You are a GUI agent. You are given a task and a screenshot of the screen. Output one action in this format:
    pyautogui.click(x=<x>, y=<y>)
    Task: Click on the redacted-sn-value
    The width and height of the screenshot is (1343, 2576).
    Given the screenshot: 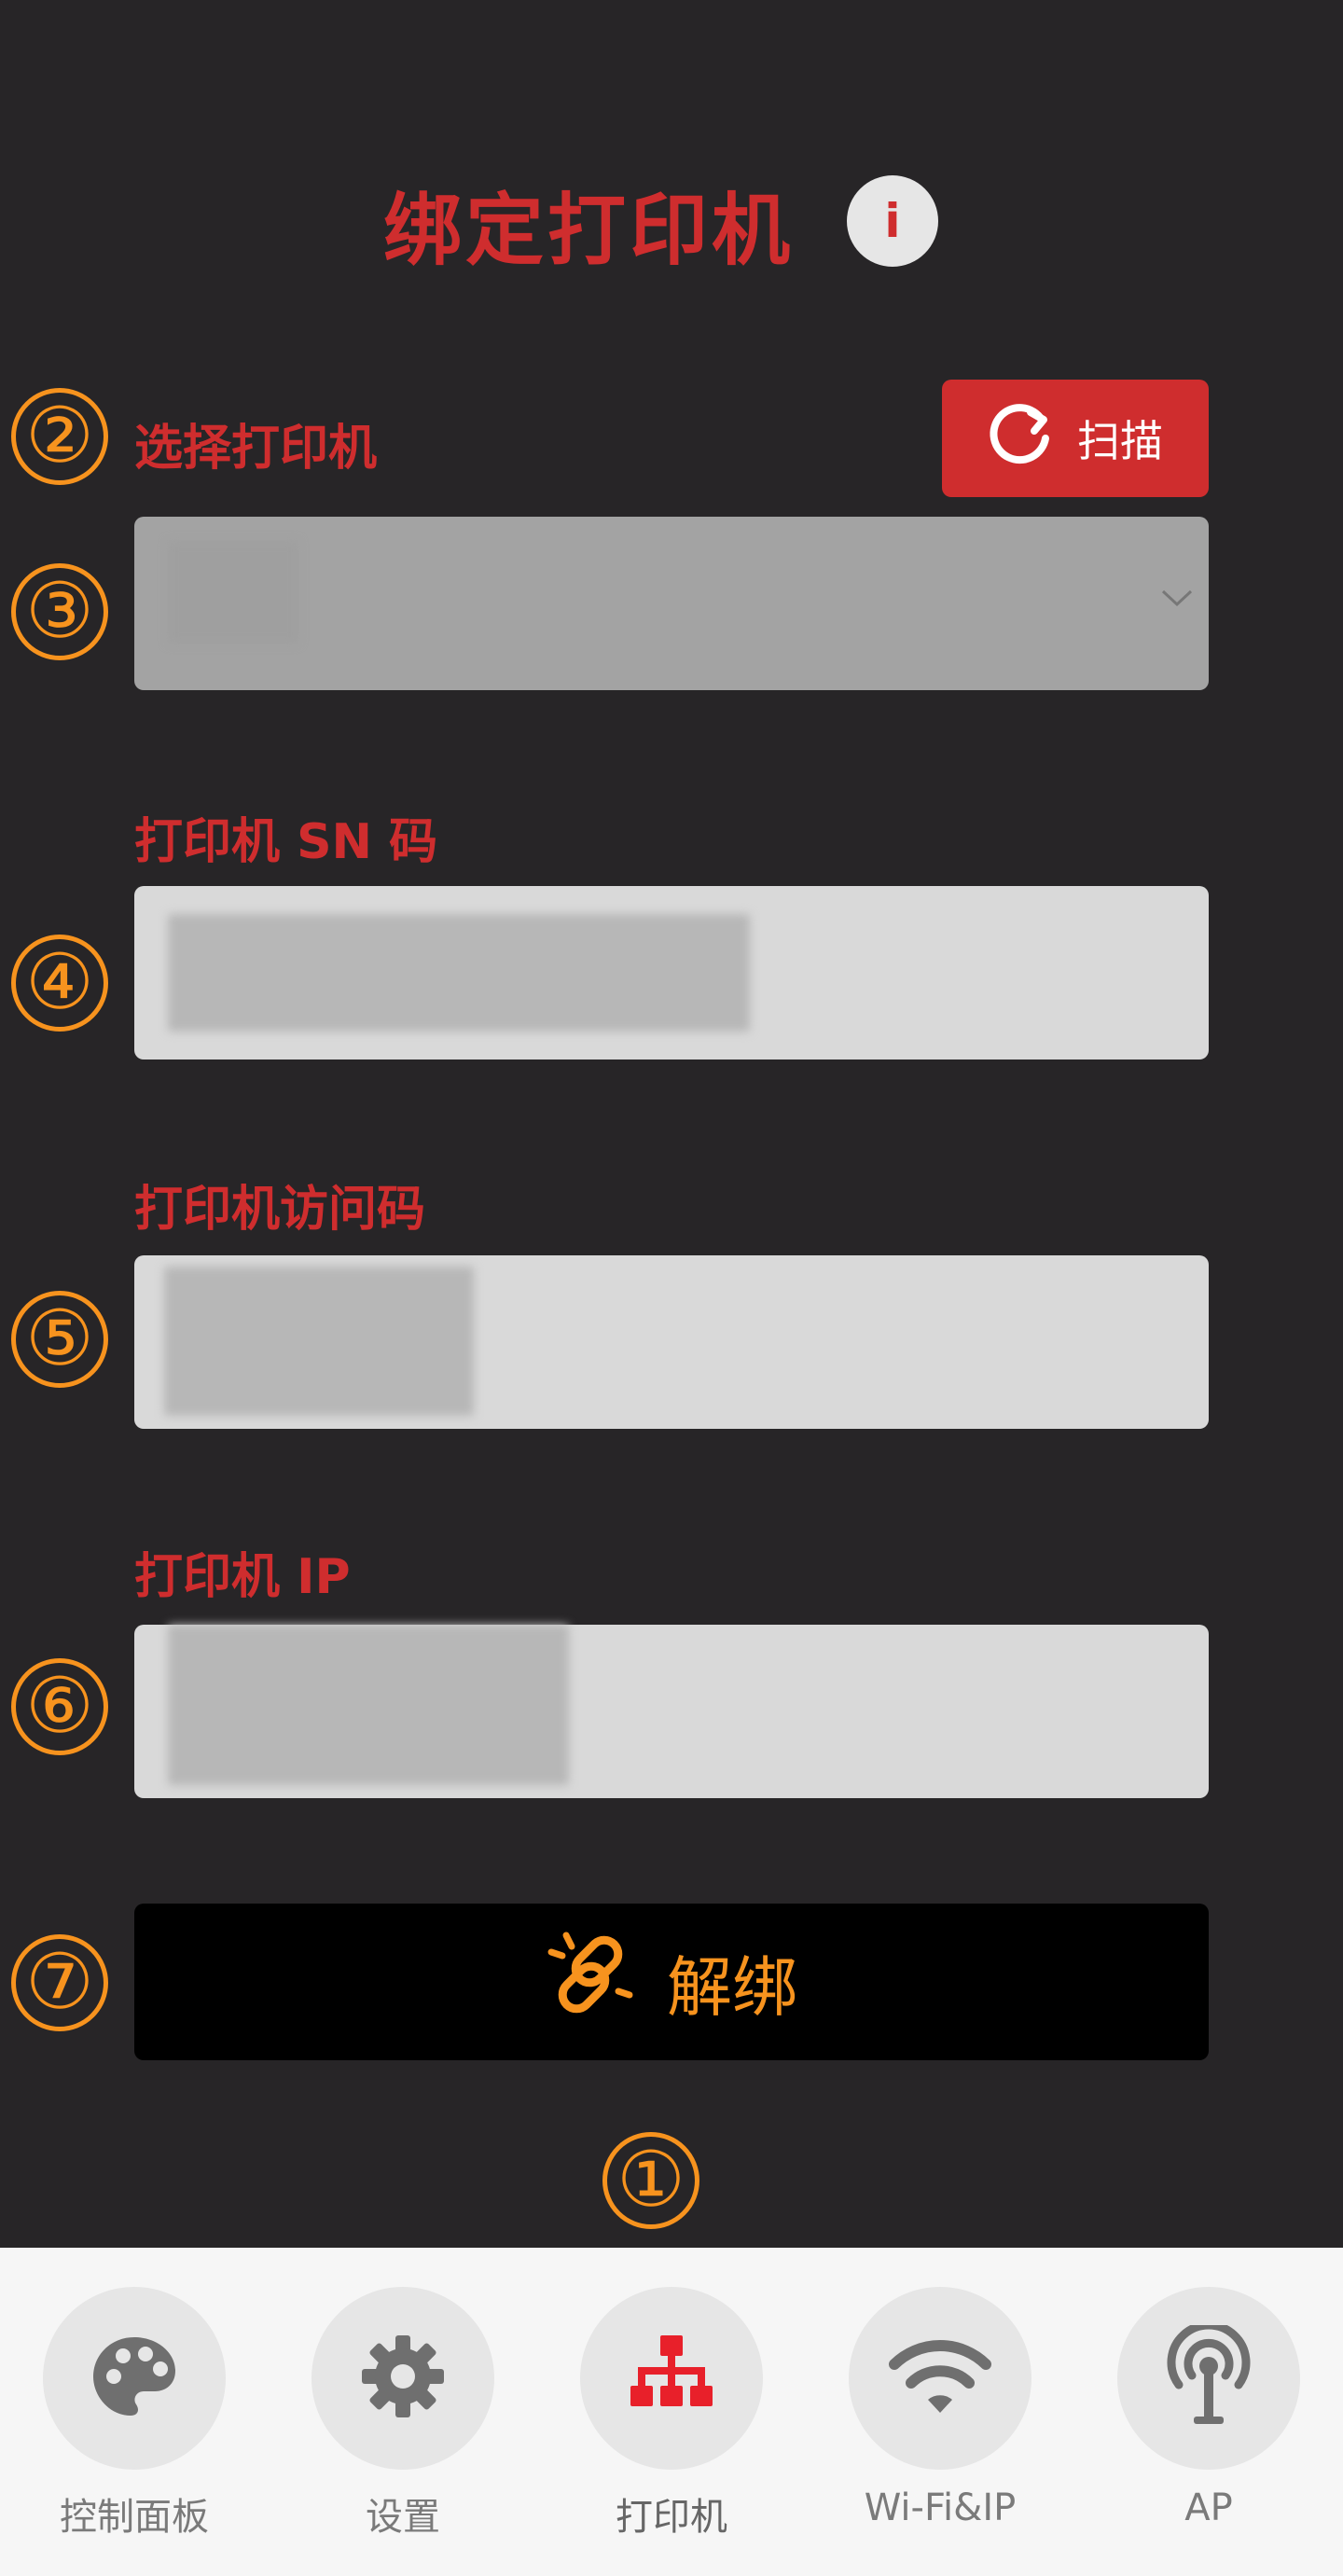 What is the action you would take?
    pyautogui.click(x=459, y=973)
    